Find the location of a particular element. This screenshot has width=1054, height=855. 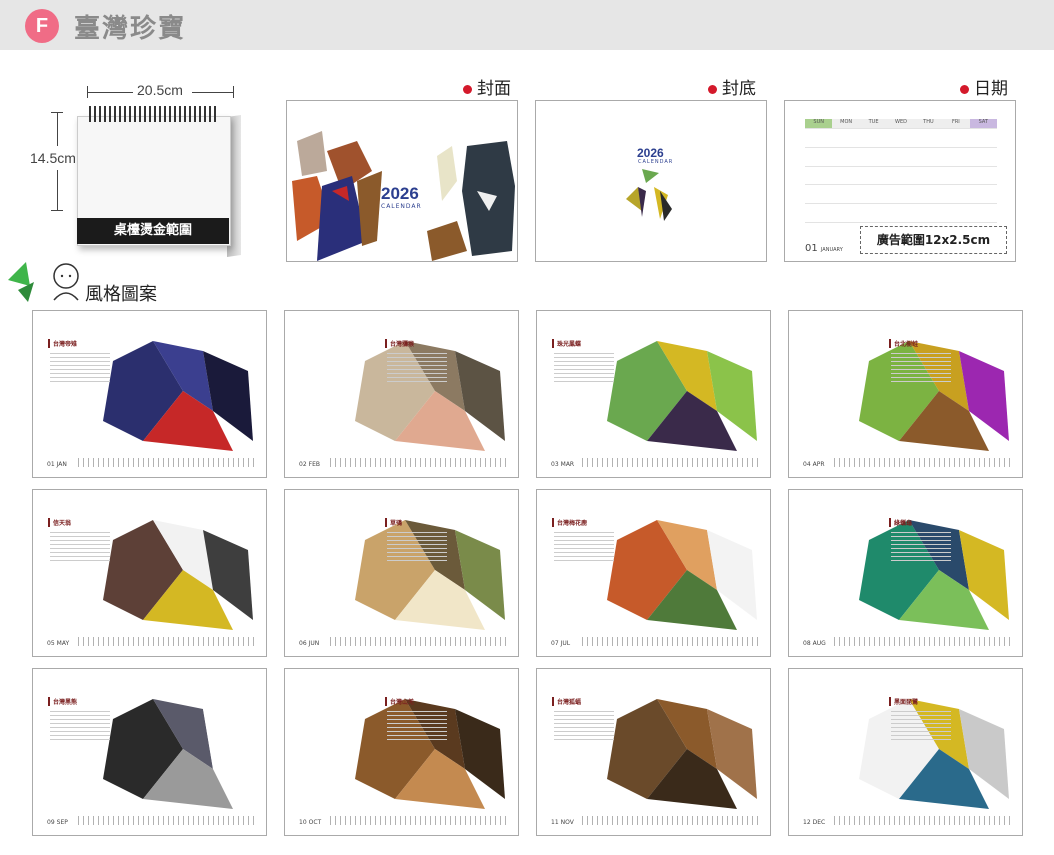

cover-year: 2026 is located at coordinates (400, 193).